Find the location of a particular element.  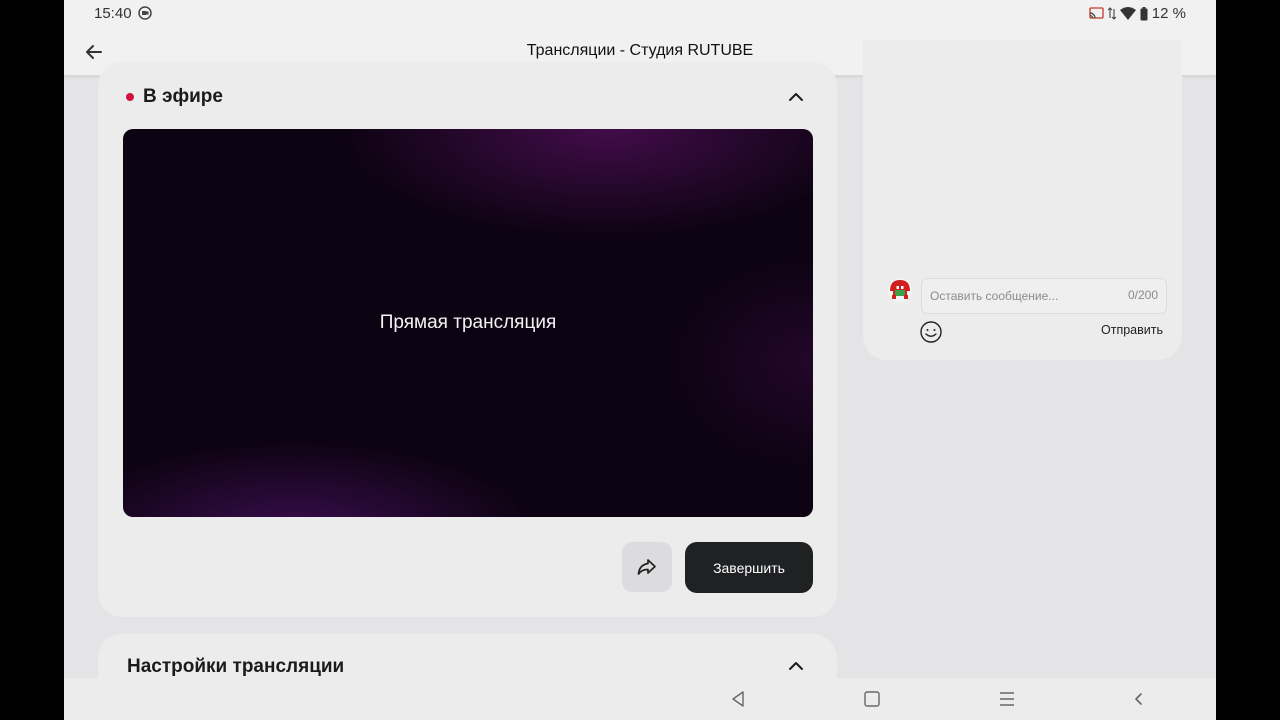

char-counter: 0/200 is located at coordinates (1142, 295).